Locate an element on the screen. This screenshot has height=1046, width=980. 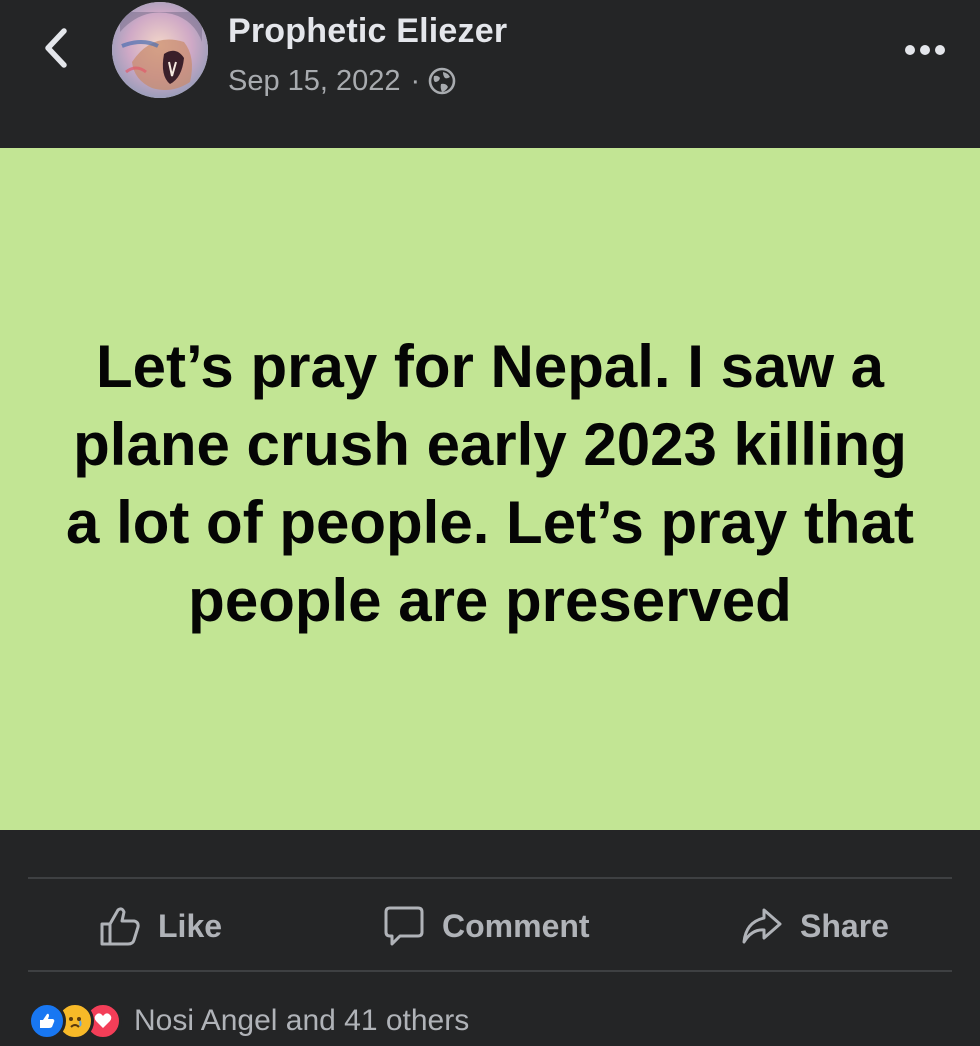
comment-icon is located at coordinates (404, 926).